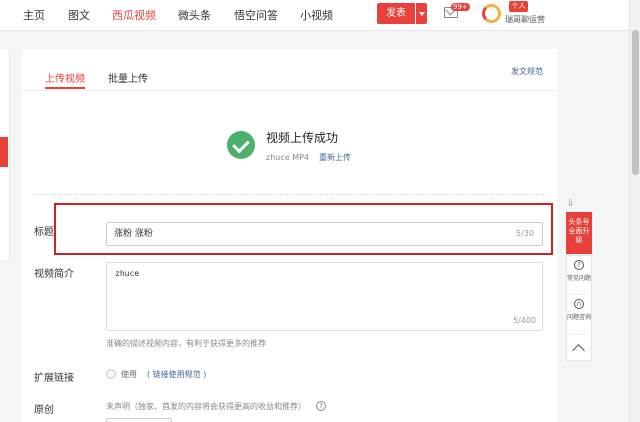 Image resolution: width=640 pixels, height=422 pixels. What do you see at coordinates (134, 15) in the screenshot?
I see `nav-xigua-video: 西瓜视频` at bounding box center [134, 15].